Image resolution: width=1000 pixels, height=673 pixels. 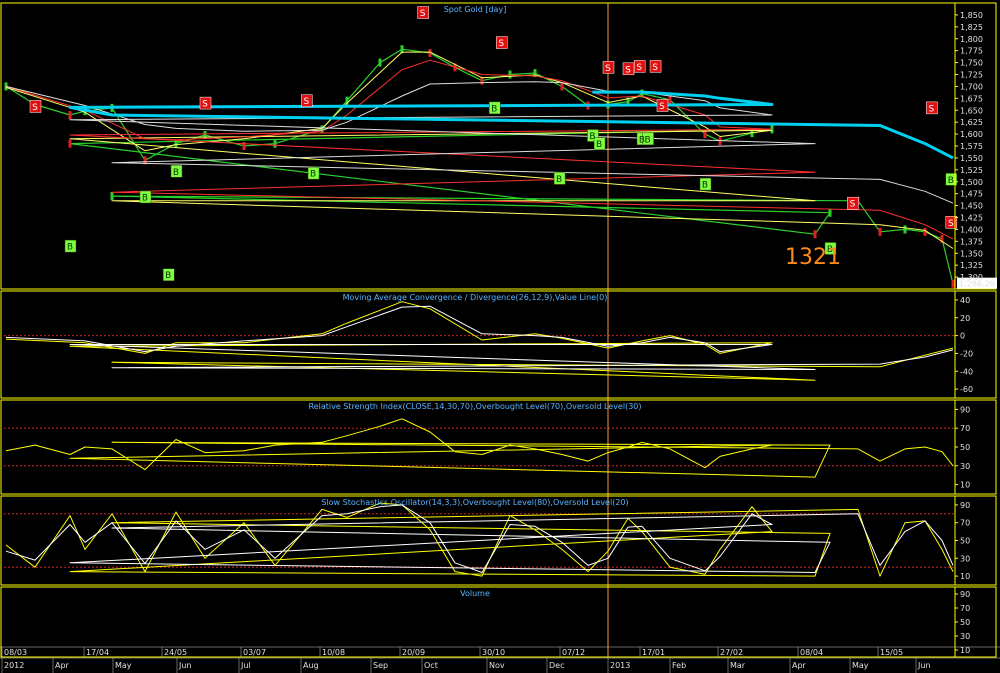 I want to click on x-date-label: 10/08, so click(x=333, y=652).